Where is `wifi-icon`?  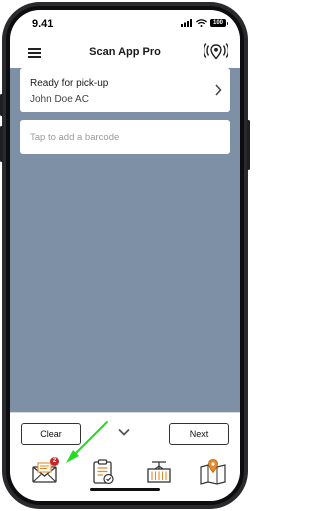 wifi-icon is located at coordinates (201, 23).